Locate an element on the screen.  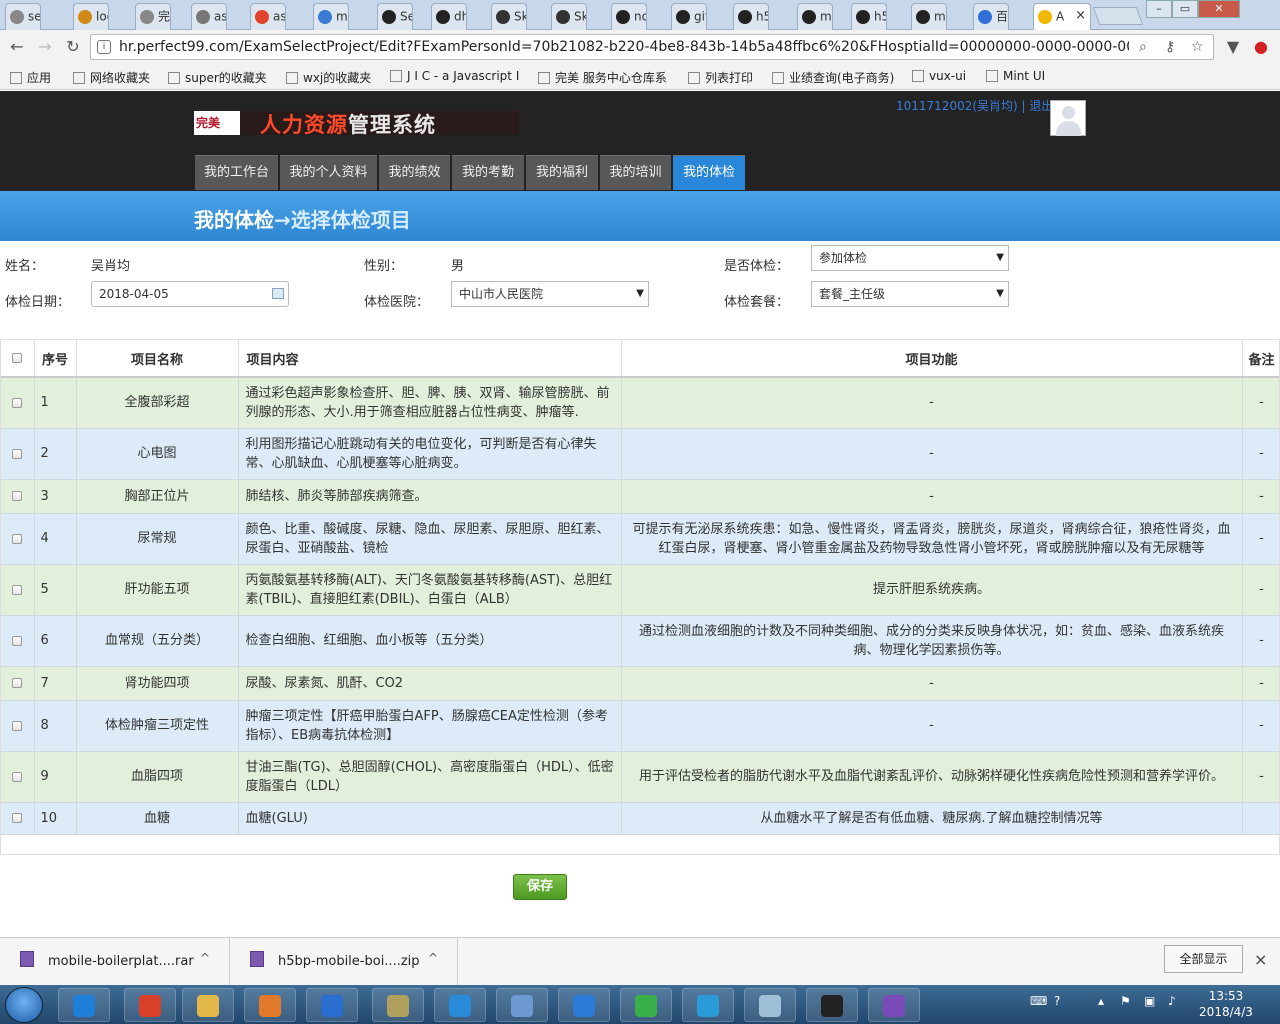
browser-tab: 百度 is located at coordinates (991, 16).